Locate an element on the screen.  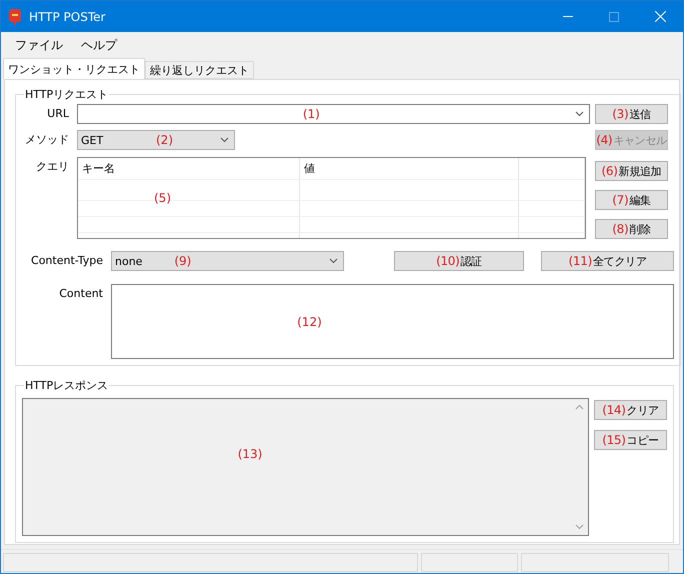
window-title: HTTP POSTer is located at coordinates (67, 17).